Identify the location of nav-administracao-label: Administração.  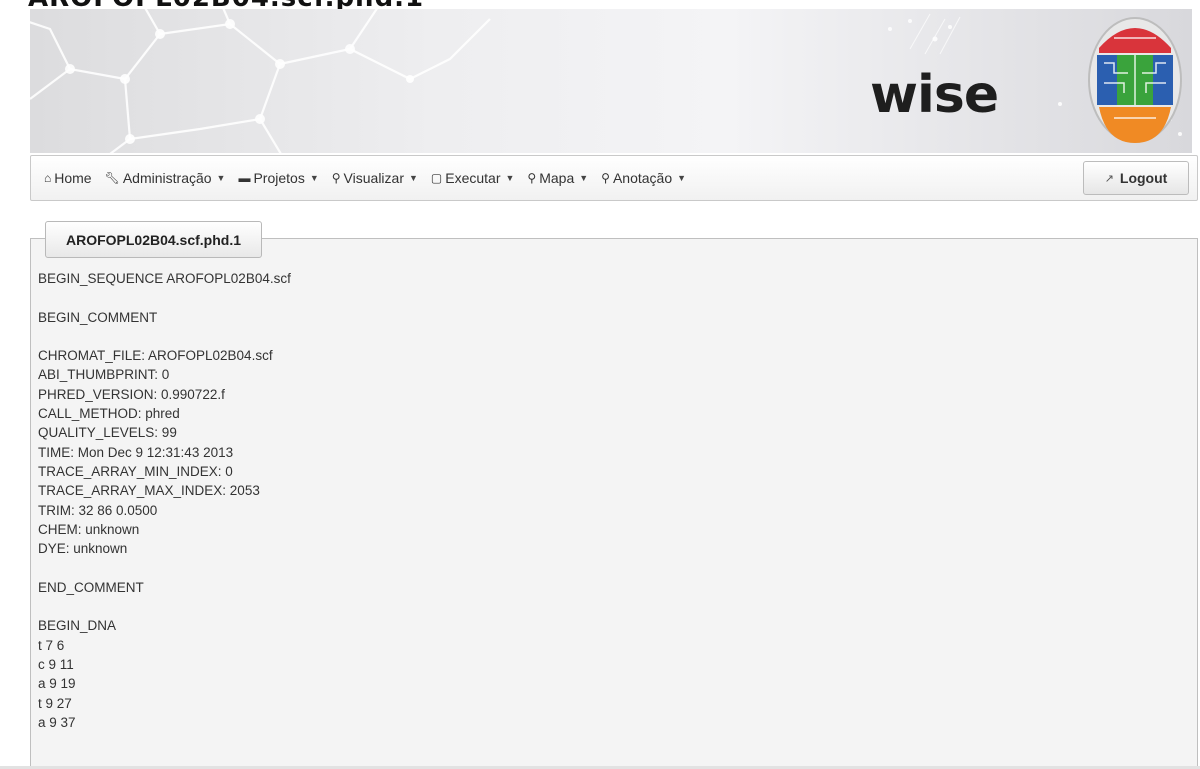
(167, 178).